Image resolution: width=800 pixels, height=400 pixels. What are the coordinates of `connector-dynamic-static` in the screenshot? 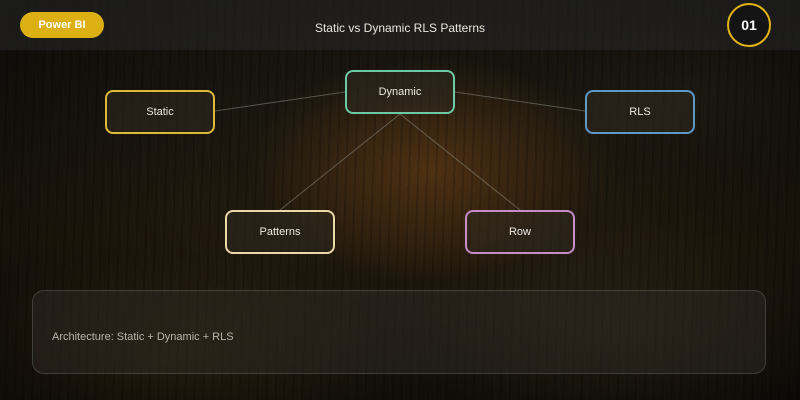 It's located at (280, 101).